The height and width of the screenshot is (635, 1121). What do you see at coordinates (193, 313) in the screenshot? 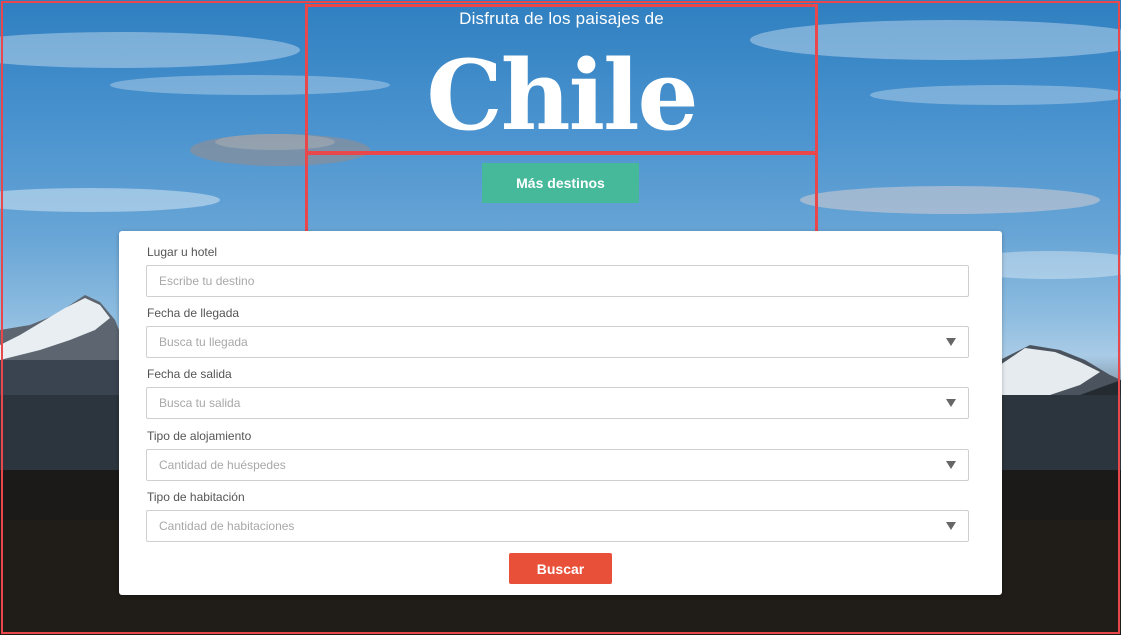
I see `arrival-label: Fecha de llegada` at bounding box center [193, 313].